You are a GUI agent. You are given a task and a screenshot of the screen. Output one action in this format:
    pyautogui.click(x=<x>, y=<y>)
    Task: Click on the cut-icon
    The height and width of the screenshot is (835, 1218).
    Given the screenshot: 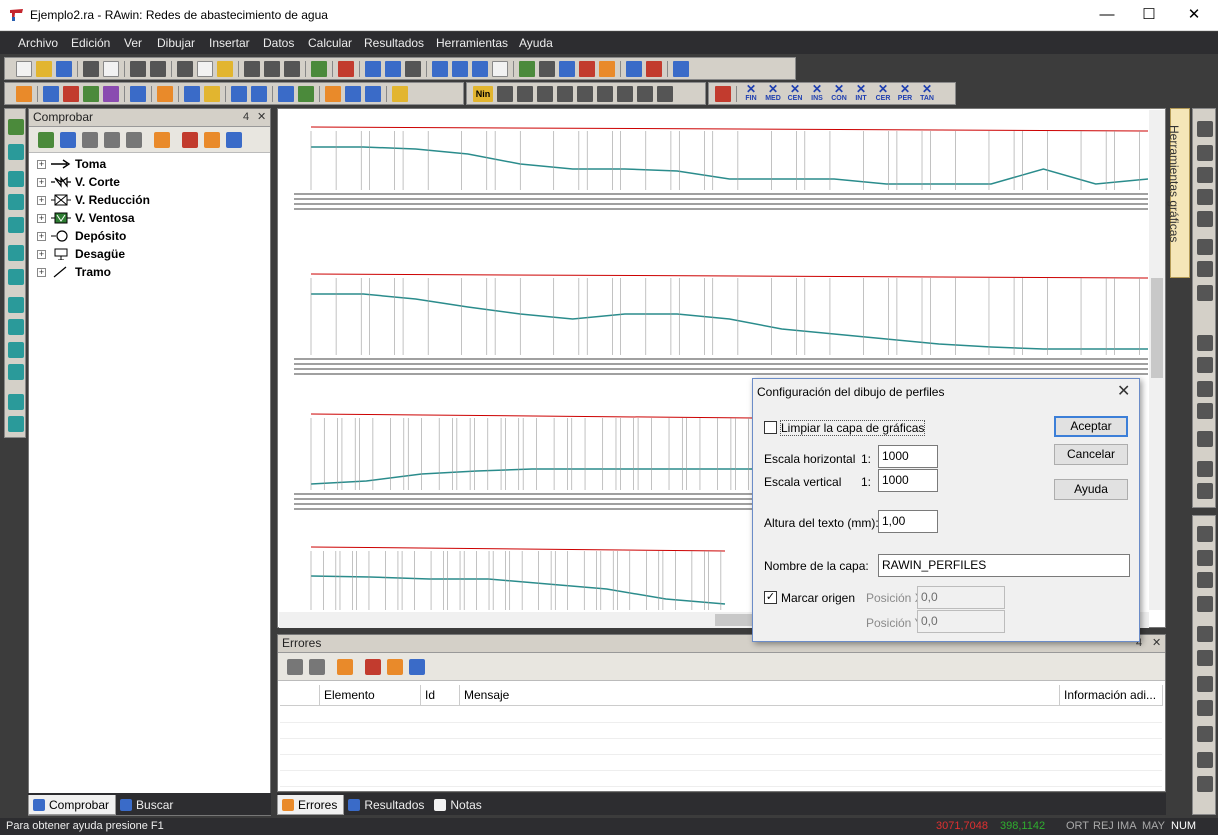 What is the action you would take?
    pyautogui.click(x=185, y=68)
    